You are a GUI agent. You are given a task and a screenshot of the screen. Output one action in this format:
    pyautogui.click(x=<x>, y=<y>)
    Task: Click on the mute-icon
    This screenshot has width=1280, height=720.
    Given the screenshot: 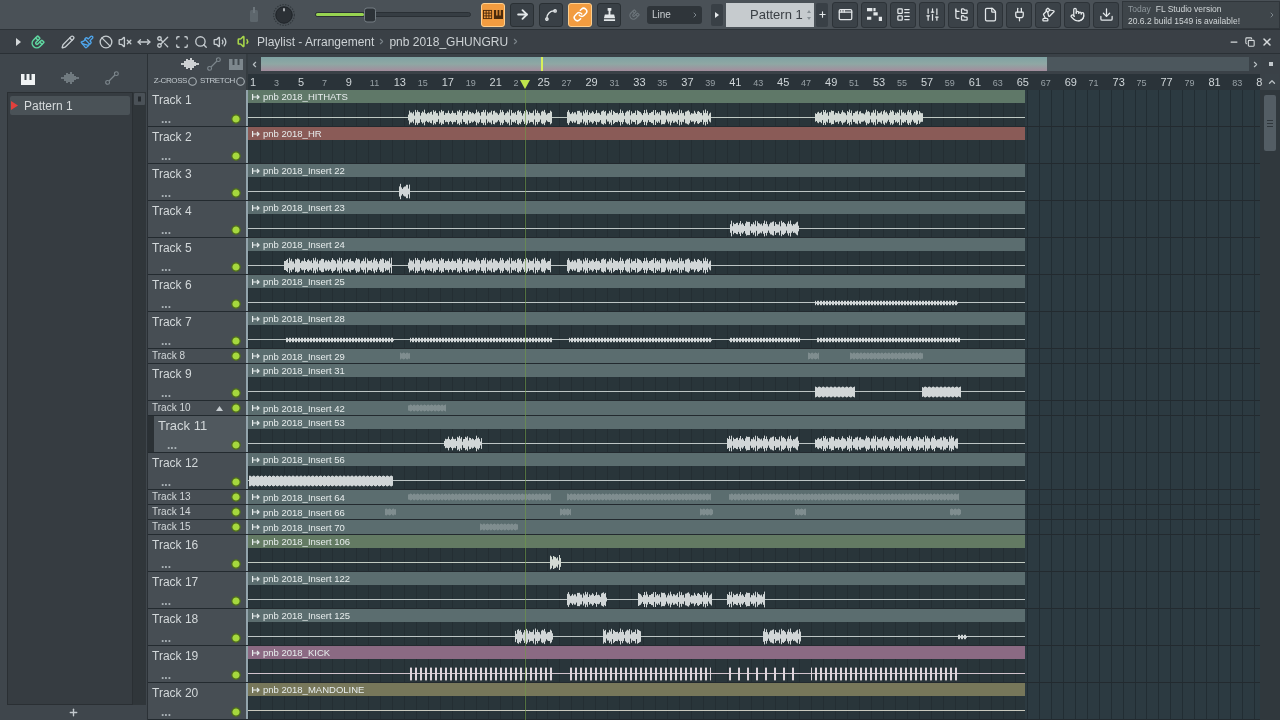 What is the action you would take?
    pyautogui.click(x=124, y=41)
    